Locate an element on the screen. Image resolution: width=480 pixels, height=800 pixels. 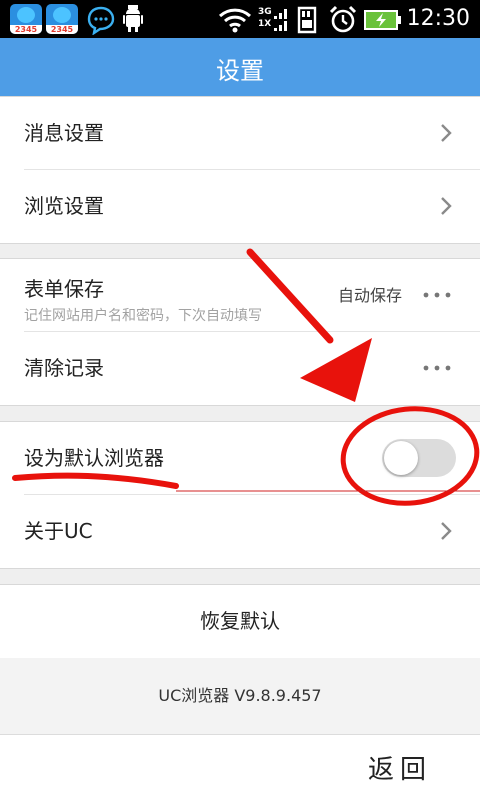
form-save-item: 表单保存 记住网站用户名和密码，下次自动填写 自动保存 is located at coordinates (252, 295).